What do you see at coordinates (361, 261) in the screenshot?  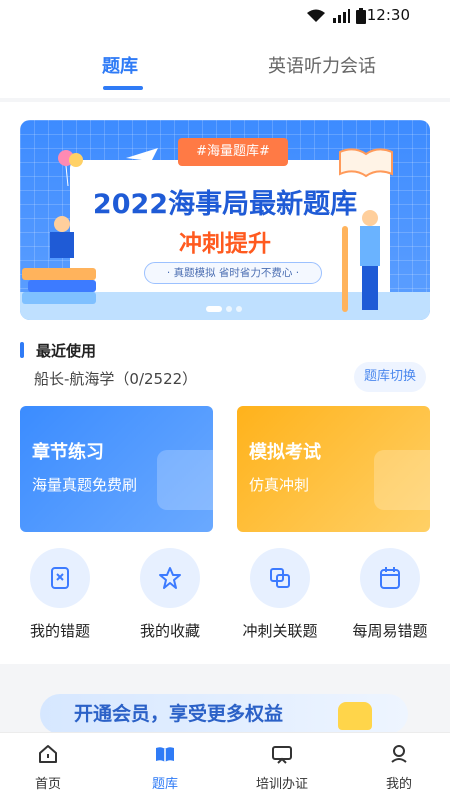 I see `person-with-pencil-illustration` at bounding box center [361, 261].